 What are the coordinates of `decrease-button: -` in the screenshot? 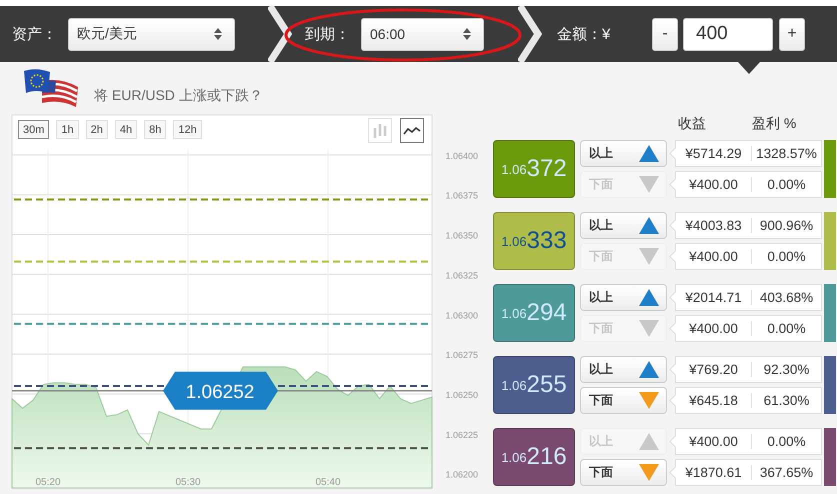 It's located at (665, 34).